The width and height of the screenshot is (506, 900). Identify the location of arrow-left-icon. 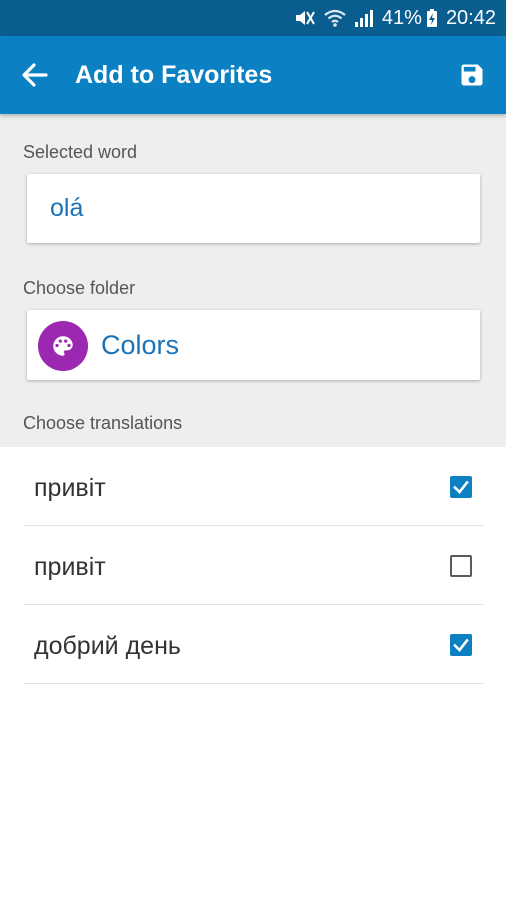
(35, 75).